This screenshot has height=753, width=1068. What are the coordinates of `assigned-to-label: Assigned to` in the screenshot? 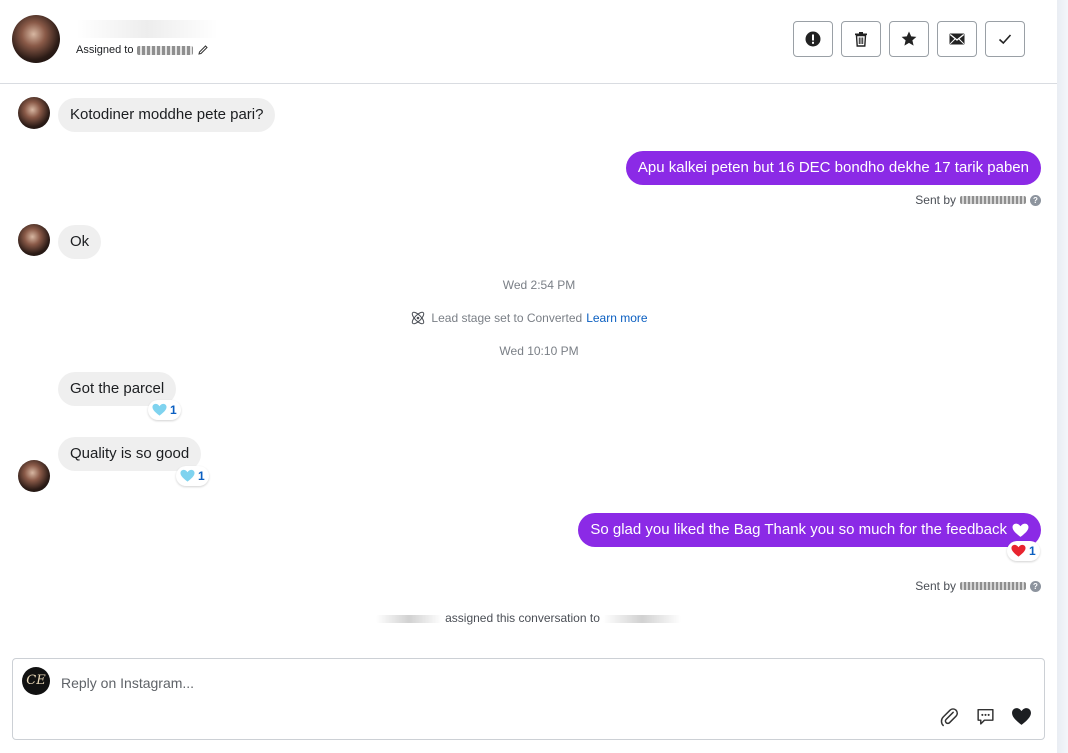 It's located at (105, 50).